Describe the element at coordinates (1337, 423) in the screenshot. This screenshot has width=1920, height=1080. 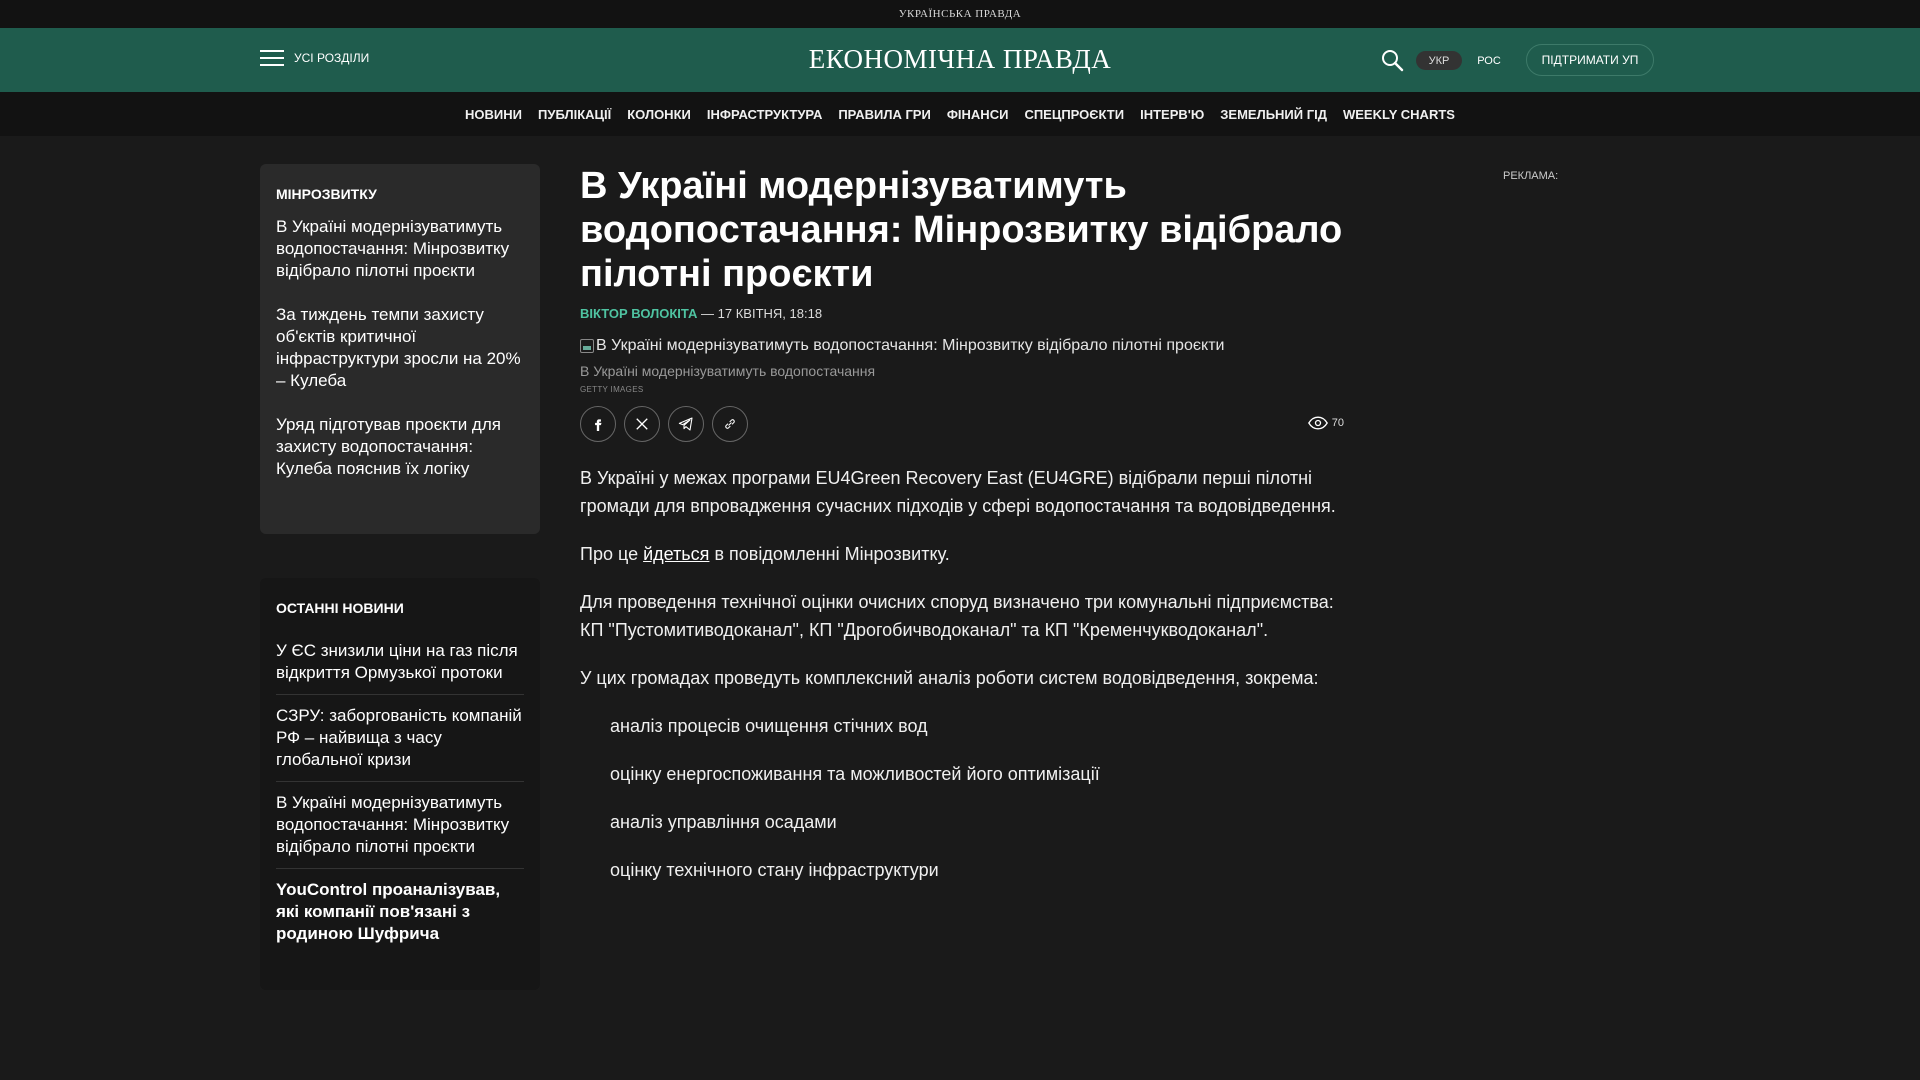
I see `views-count: 70` at that location.